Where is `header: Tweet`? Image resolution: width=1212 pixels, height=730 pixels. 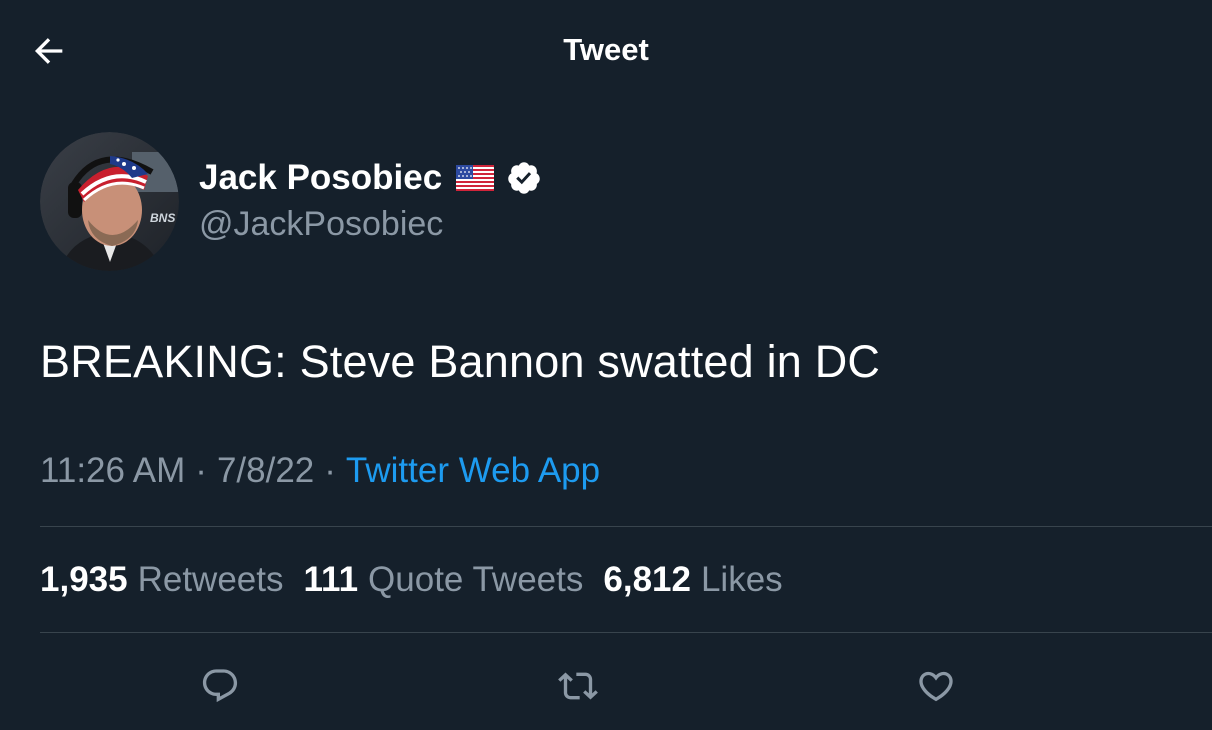
header: Tweet is located at coordinates (606, 50).